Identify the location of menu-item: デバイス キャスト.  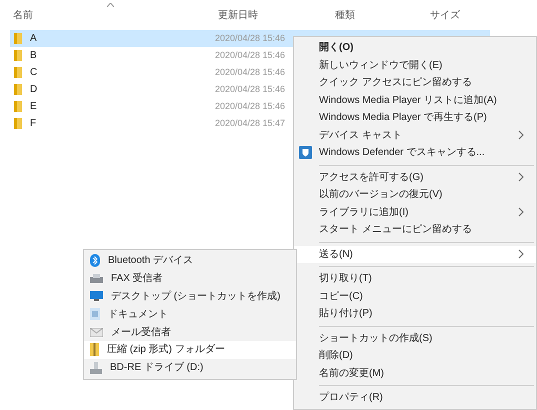
(415, 135).